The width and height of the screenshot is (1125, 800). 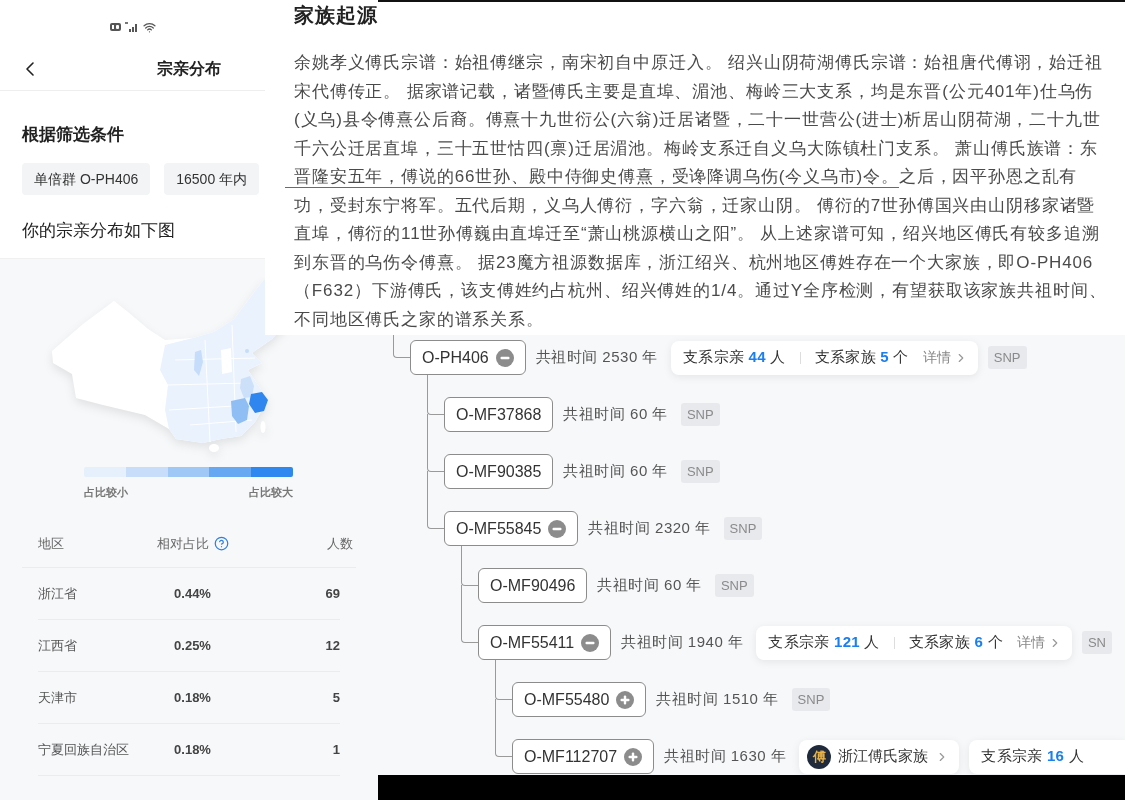 What do you see at coordinates (335, 749) in the screenshot?
I see `count-cell-text: 1` at bounding box center [335, 749].